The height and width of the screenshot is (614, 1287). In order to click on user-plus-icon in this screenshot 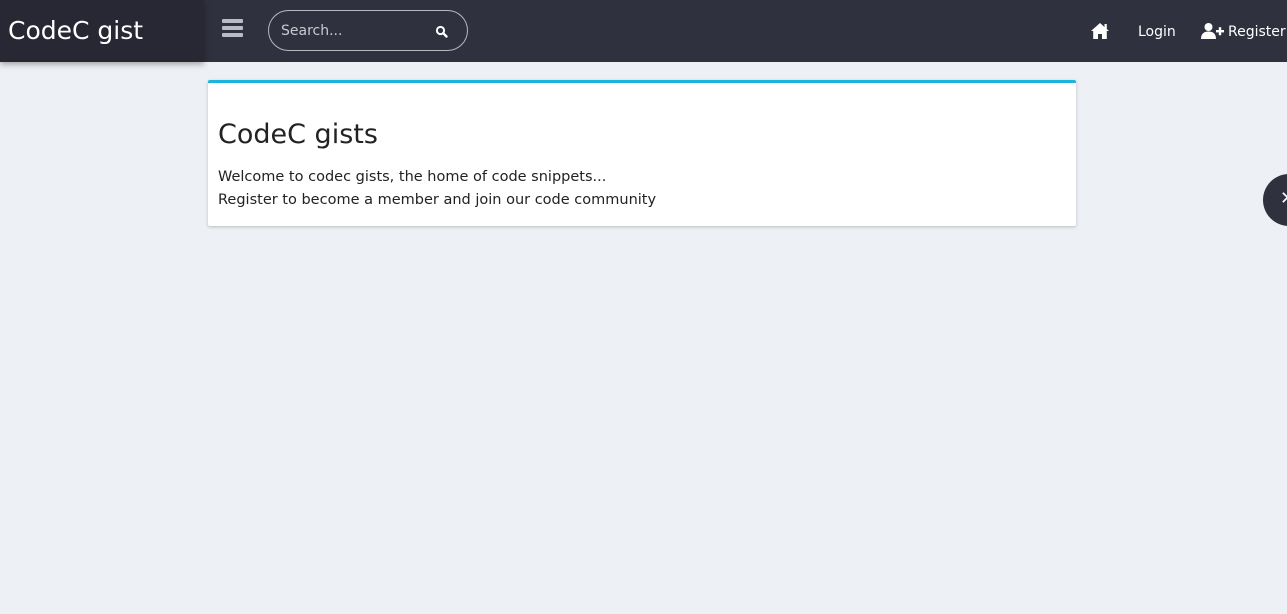, I will do `click(1212, 31)`.